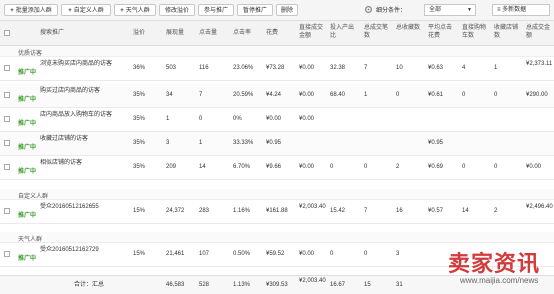 This screenshot has height=294, width=554. Describe the element at coordinates (255, 10) in the screenshot. I see `pause-promo-button: 暂停推广` at that location.